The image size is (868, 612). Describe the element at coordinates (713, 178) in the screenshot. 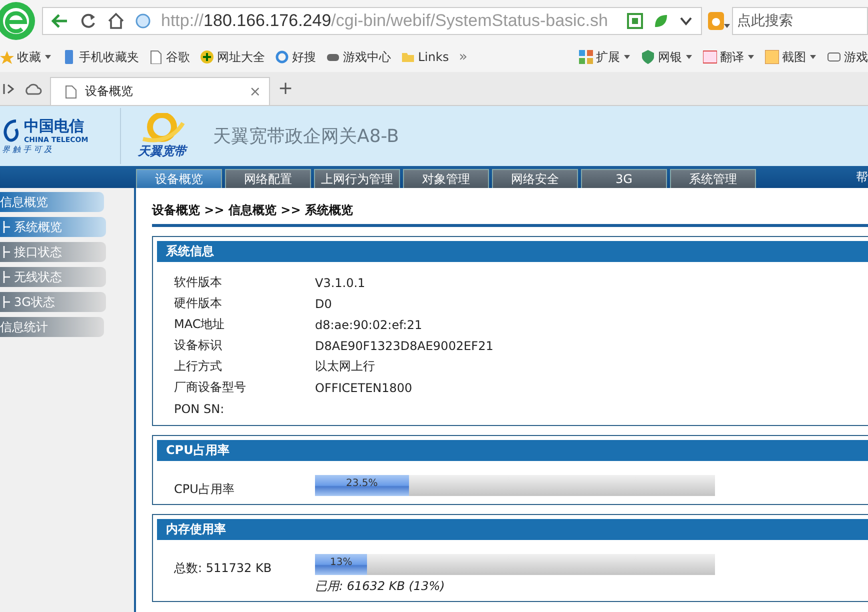

I see `nav-tab: 系统管理` at that location.